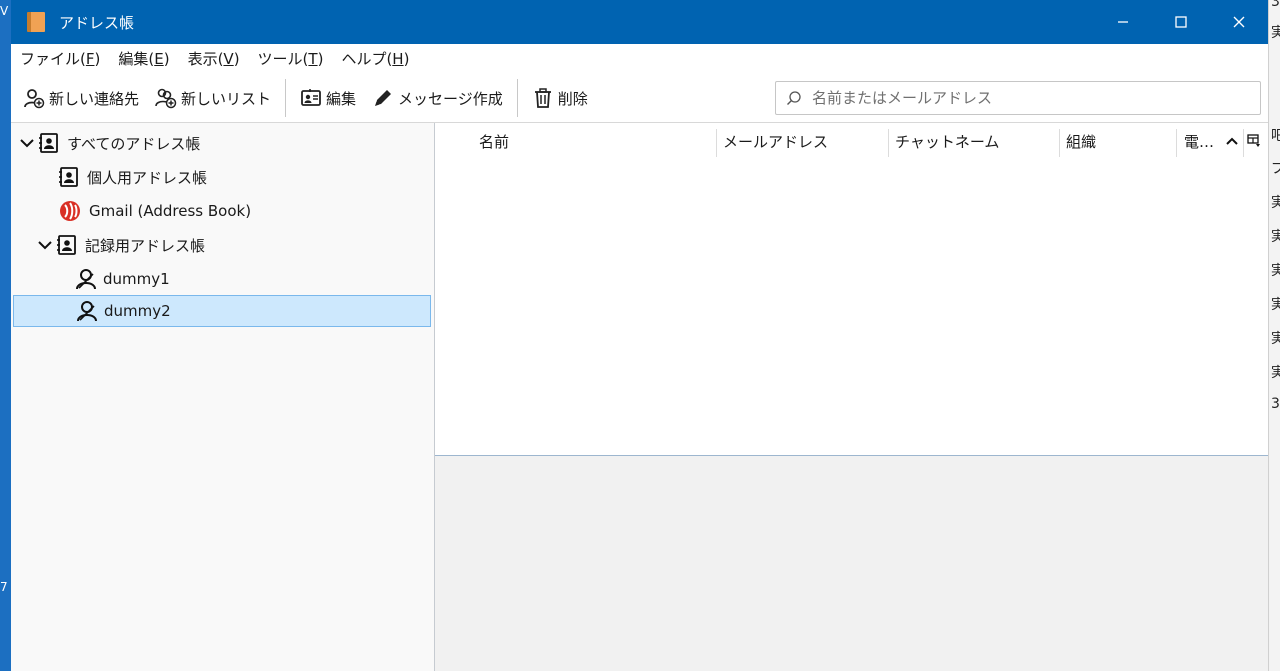 The width and height of the screenshot is (1280, 671). I want to click on tree-item-gmail-address-book: Gmail (Address Book), so click(245, 211).